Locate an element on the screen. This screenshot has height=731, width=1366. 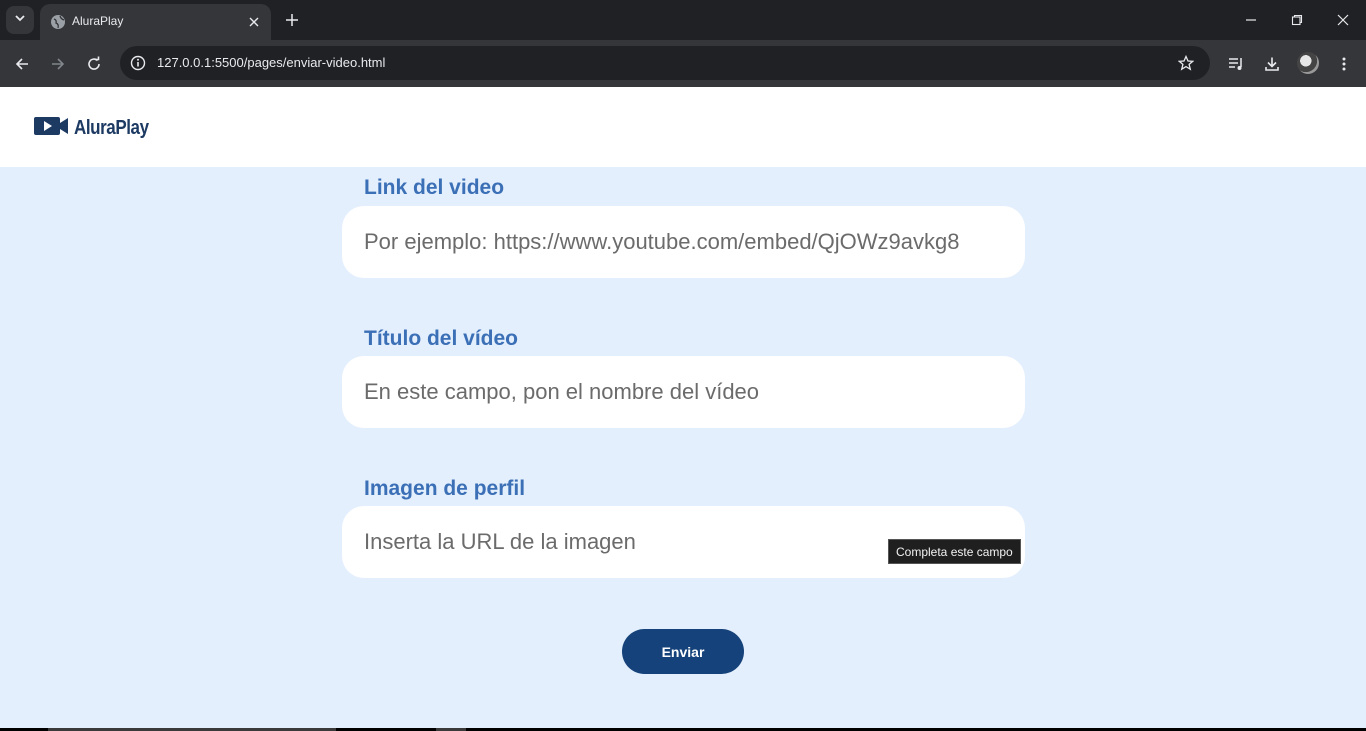
site-info-icon is located at coordinates (138, 63).